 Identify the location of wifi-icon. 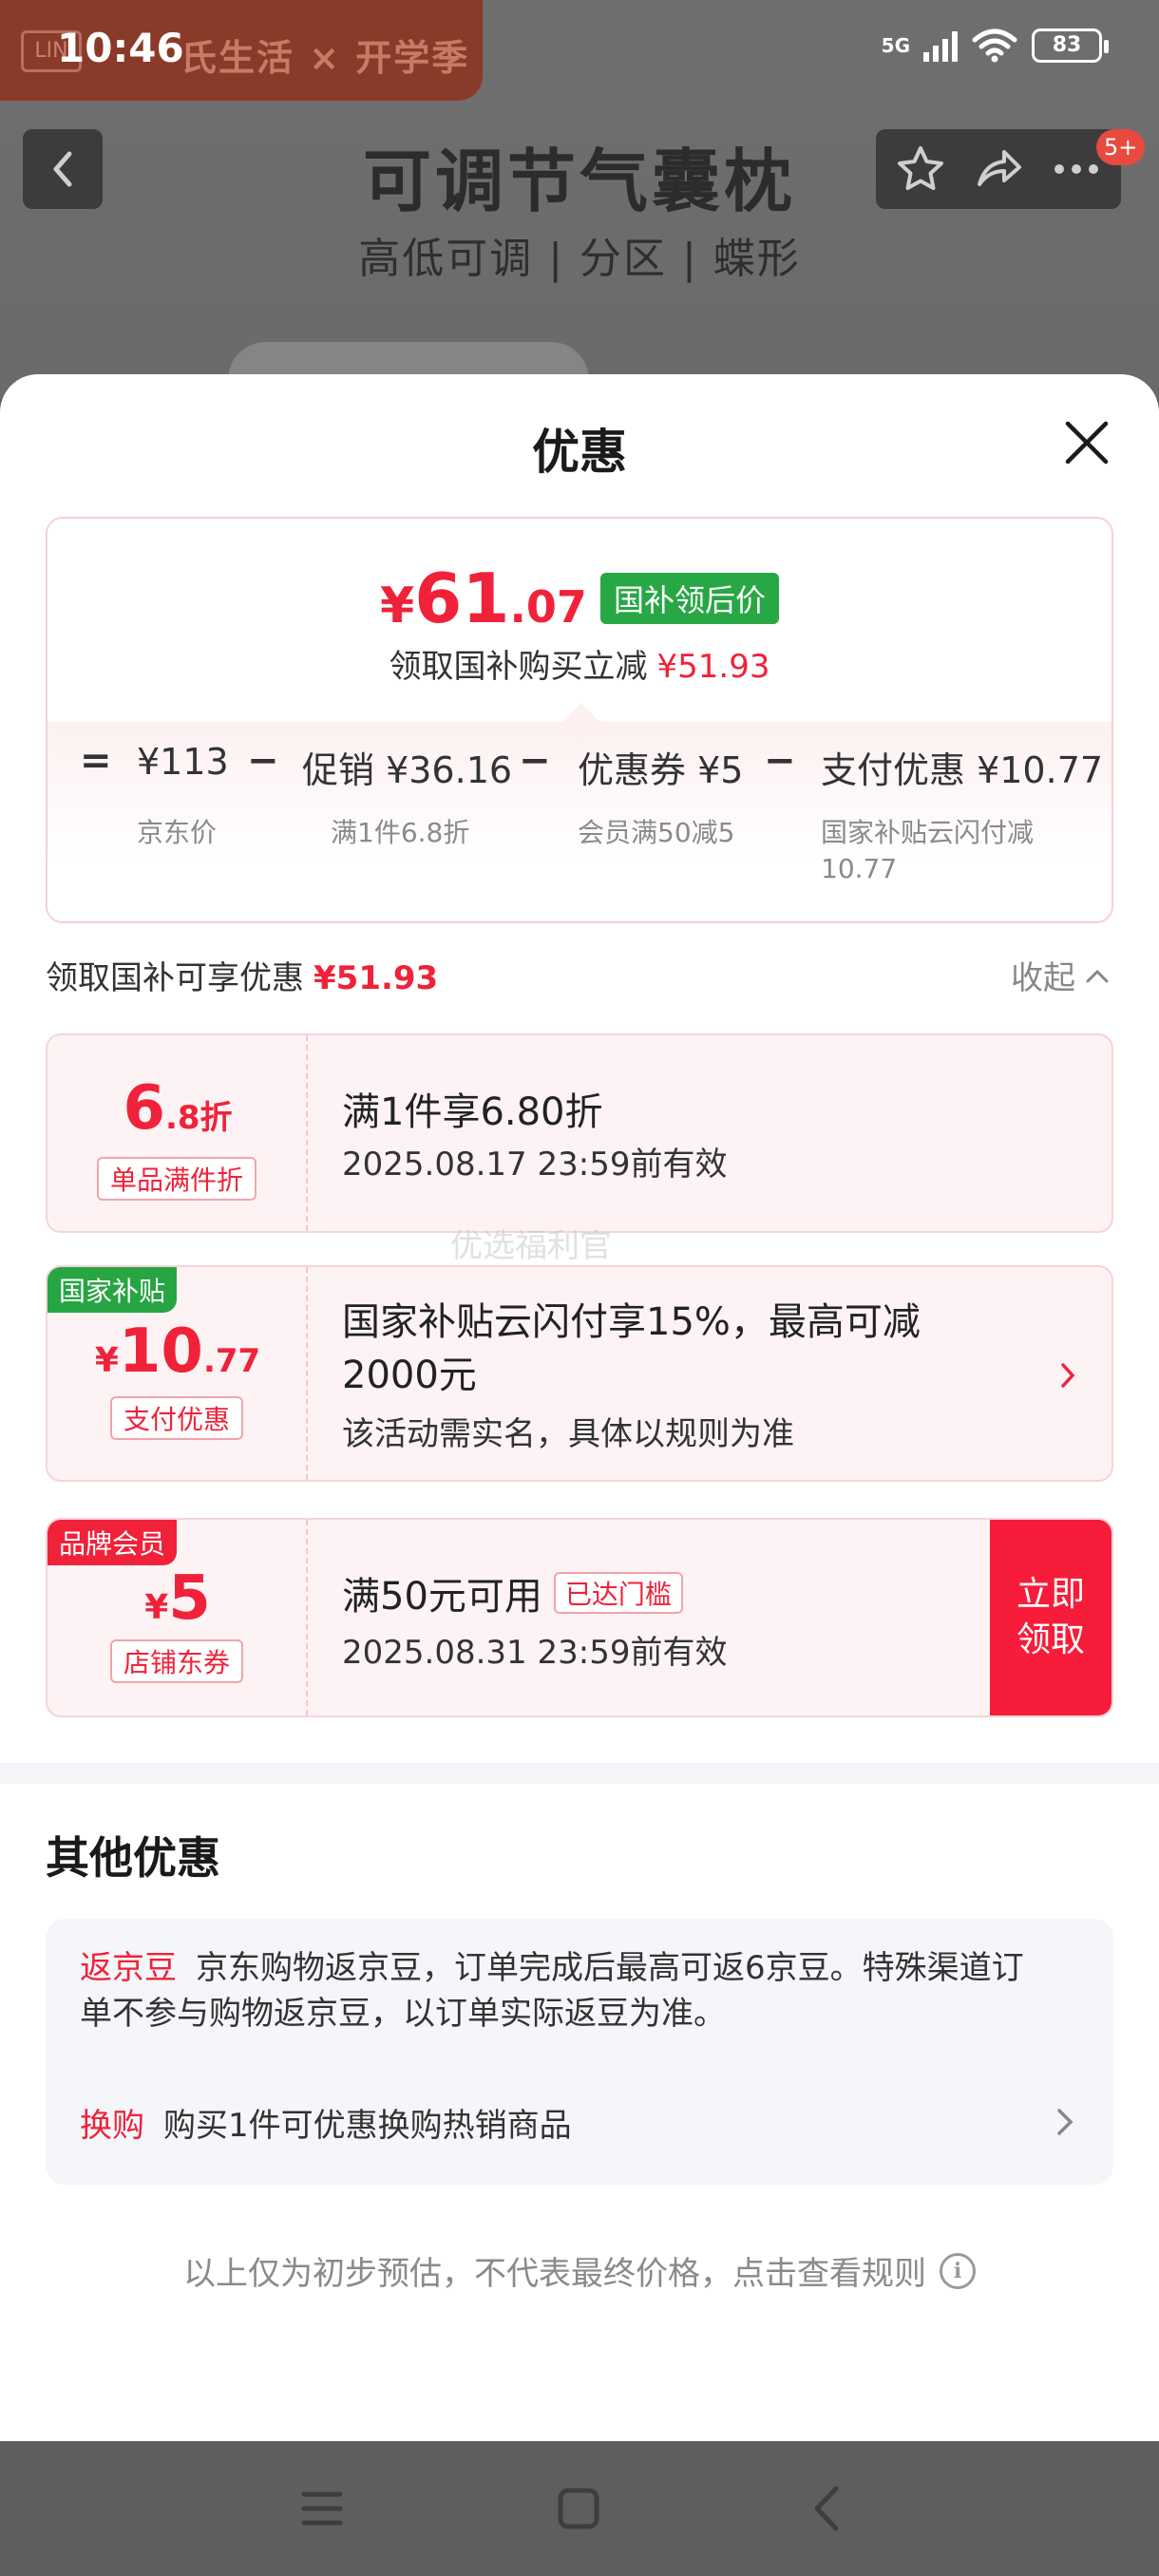
(994, 45).